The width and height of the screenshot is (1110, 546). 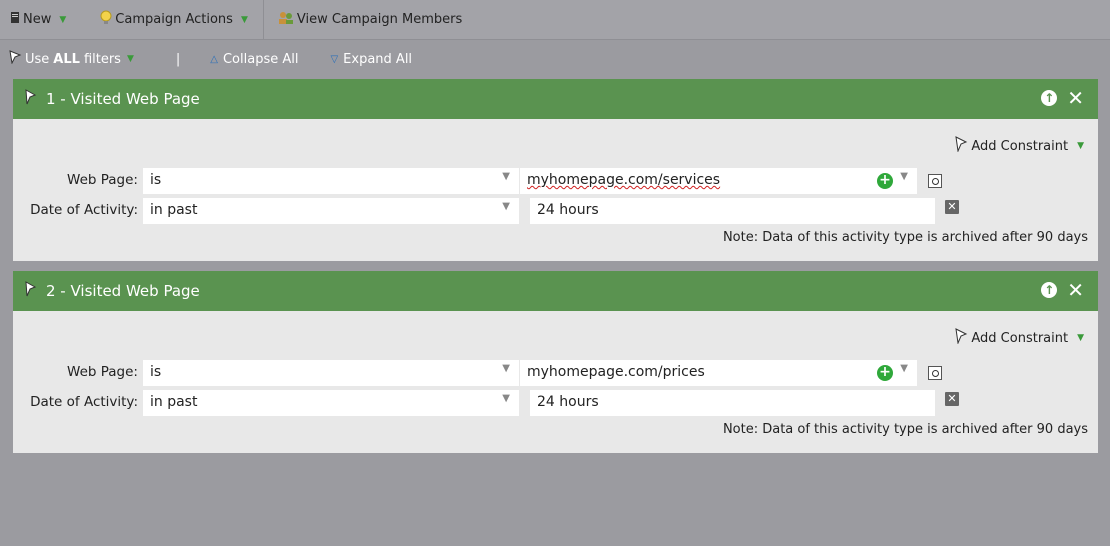 I want to click on lightbulb-icon, so click(x=106, y=20).